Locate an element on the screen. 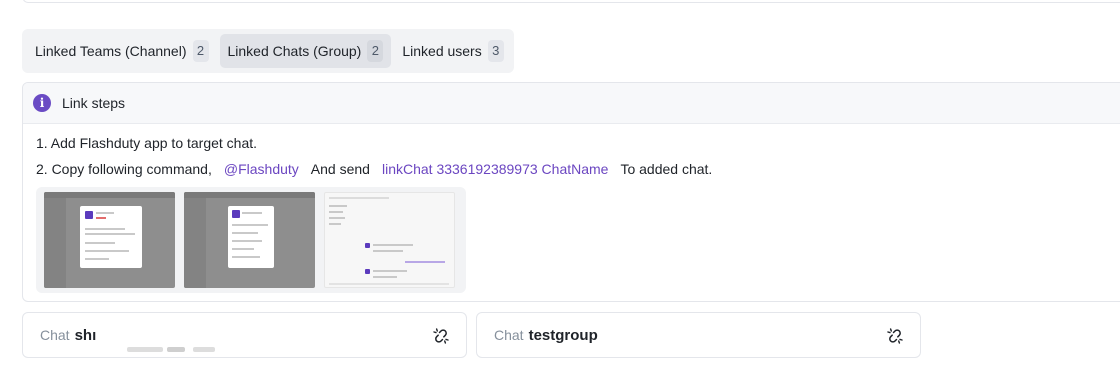 The image size is (1120, 387). chat-name: shı is located at coordinates (85, 335).